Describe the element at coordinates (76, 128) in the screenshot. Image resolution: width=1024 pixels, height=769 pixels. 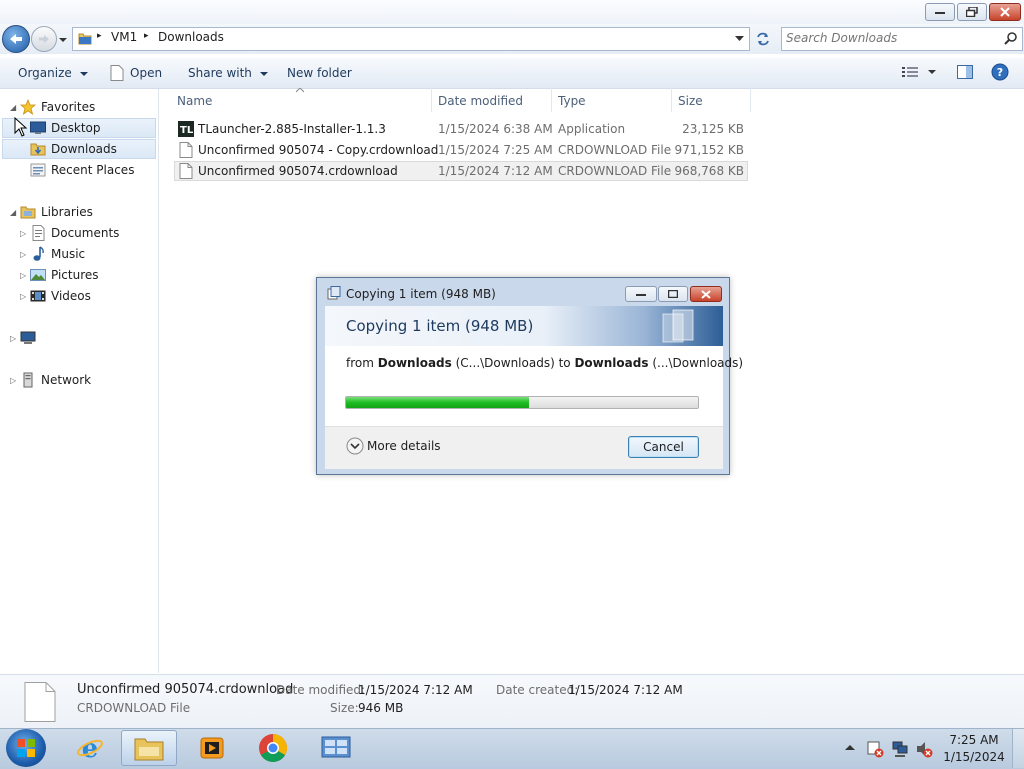
I see `sidebar-item-label: Desktop` at that location.